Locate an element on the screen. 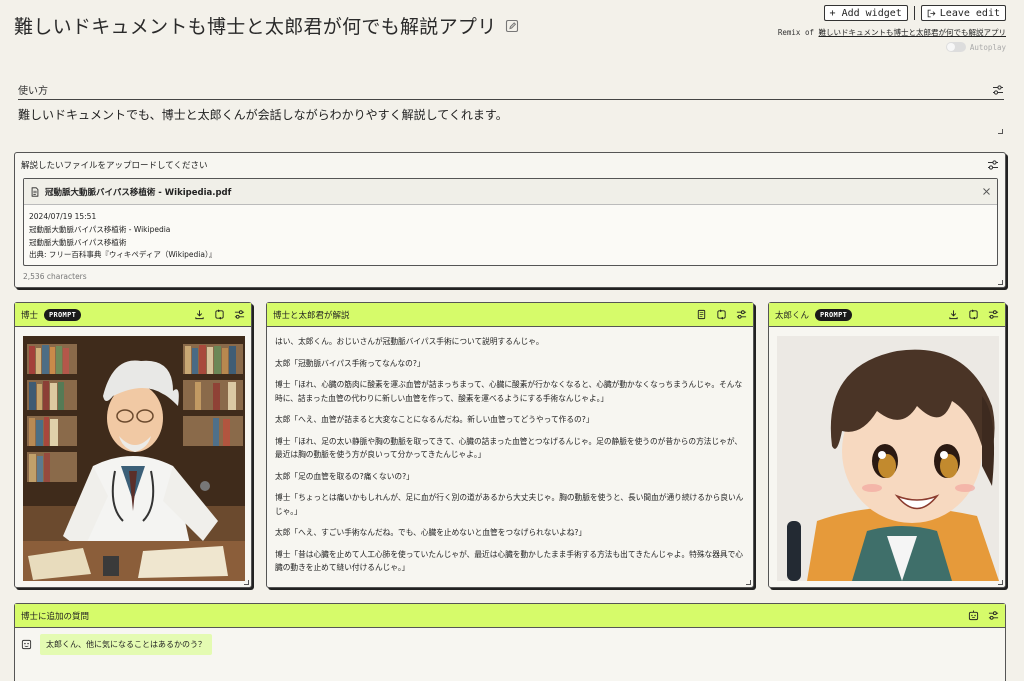 The height and width of the screenshot is (681, 1024). character-count: 2,536 characters is located at coordinates (55, 276).